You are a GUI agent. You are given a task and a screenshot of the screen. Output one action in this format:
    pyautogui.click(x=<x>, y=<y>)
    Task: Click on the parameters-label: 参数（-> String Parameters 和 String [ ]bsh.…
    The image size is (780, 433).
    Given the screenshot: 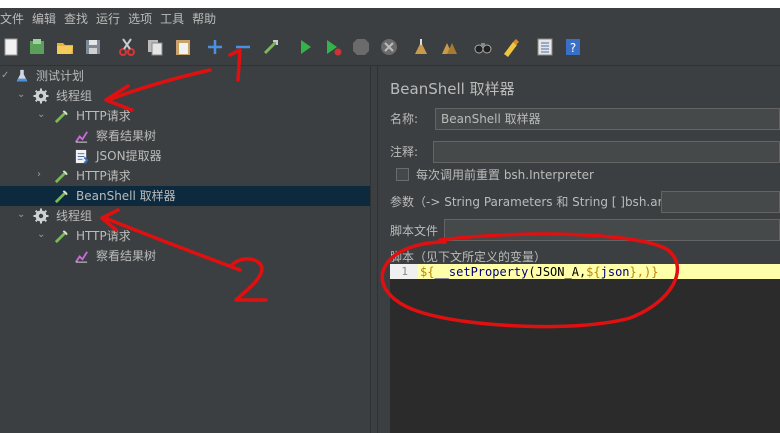 What is the action you would take?
    pyautogui.click(x=539, y=202)
    